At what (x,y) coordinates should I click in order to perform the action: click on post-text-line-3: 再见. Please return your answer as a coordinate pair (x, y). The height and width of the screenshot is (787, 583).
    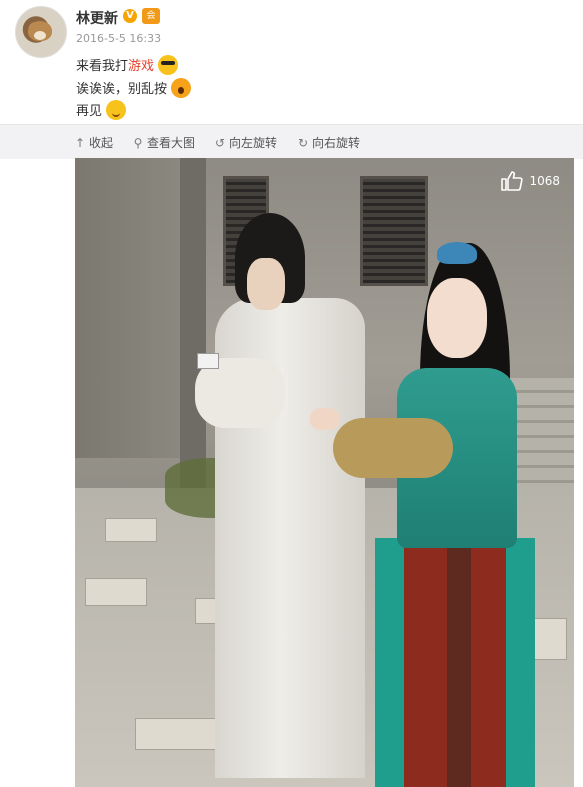
    Looking at the image, I should click on (101, 110).